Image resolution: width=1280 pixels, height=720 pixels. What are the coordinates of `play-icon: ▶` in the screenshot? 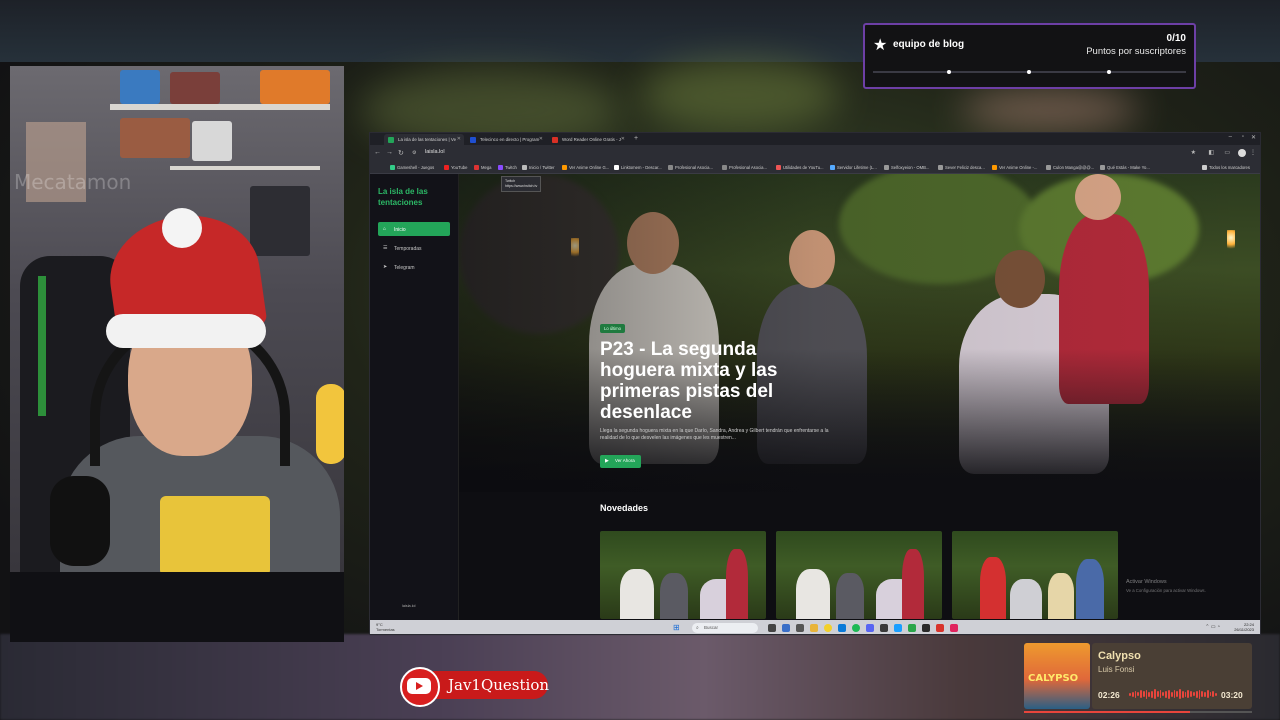 It's located at (607, 461).